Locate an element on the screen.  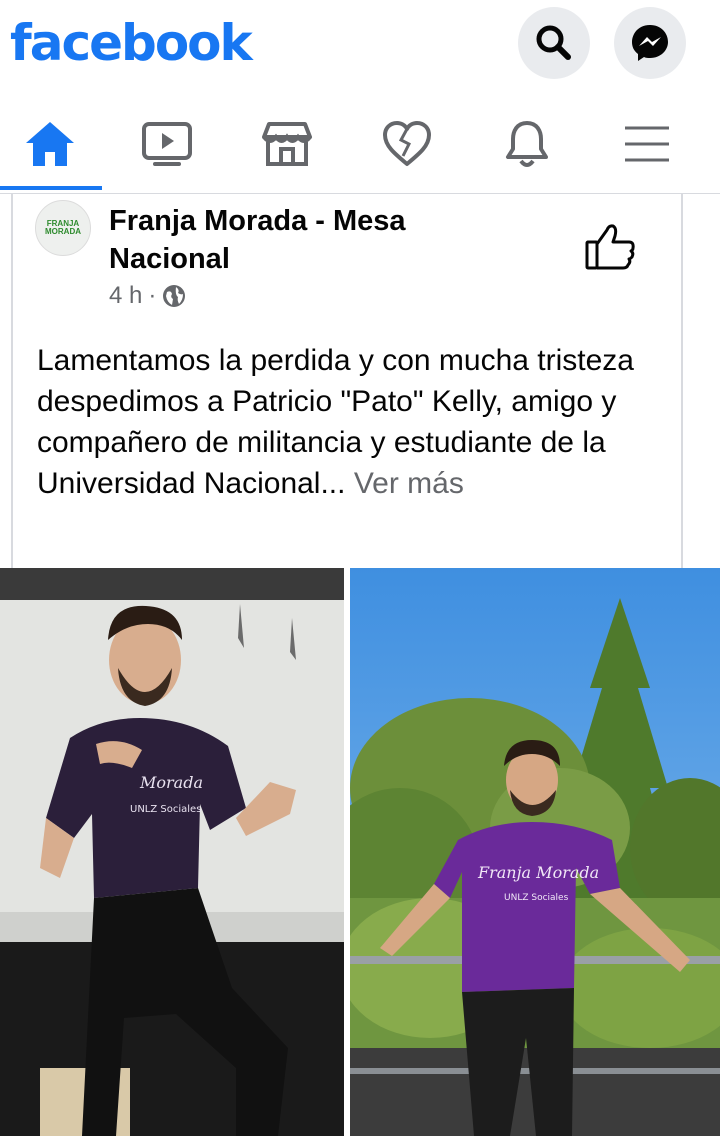
tab-dating is located at coordinates (407, 144).